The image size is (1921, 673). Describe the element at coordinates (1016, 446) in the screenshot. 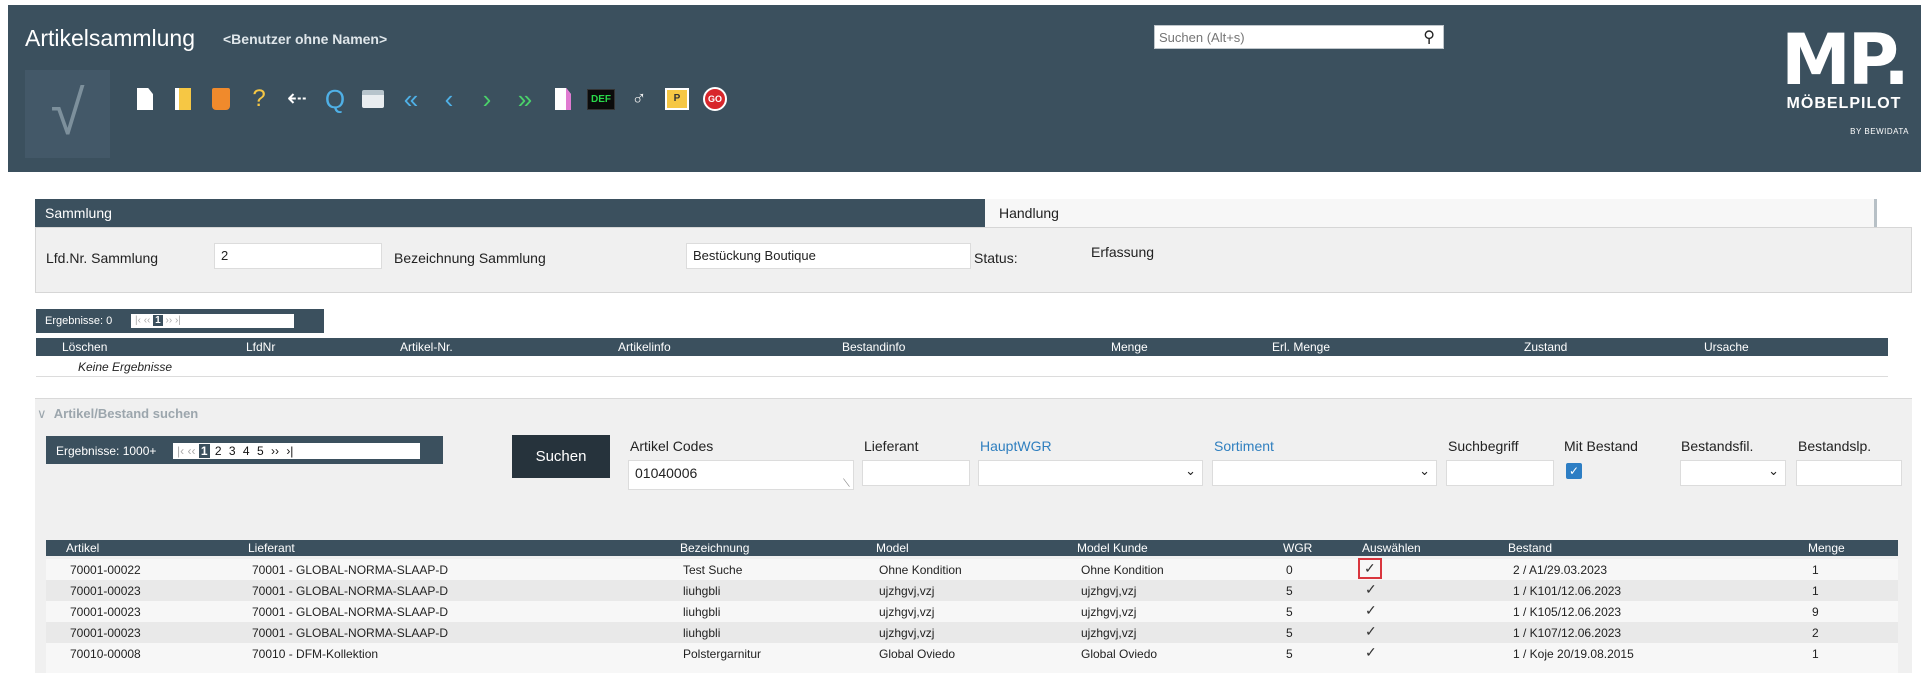

I see `hauptwgr-link: HauptWGR` at that location.